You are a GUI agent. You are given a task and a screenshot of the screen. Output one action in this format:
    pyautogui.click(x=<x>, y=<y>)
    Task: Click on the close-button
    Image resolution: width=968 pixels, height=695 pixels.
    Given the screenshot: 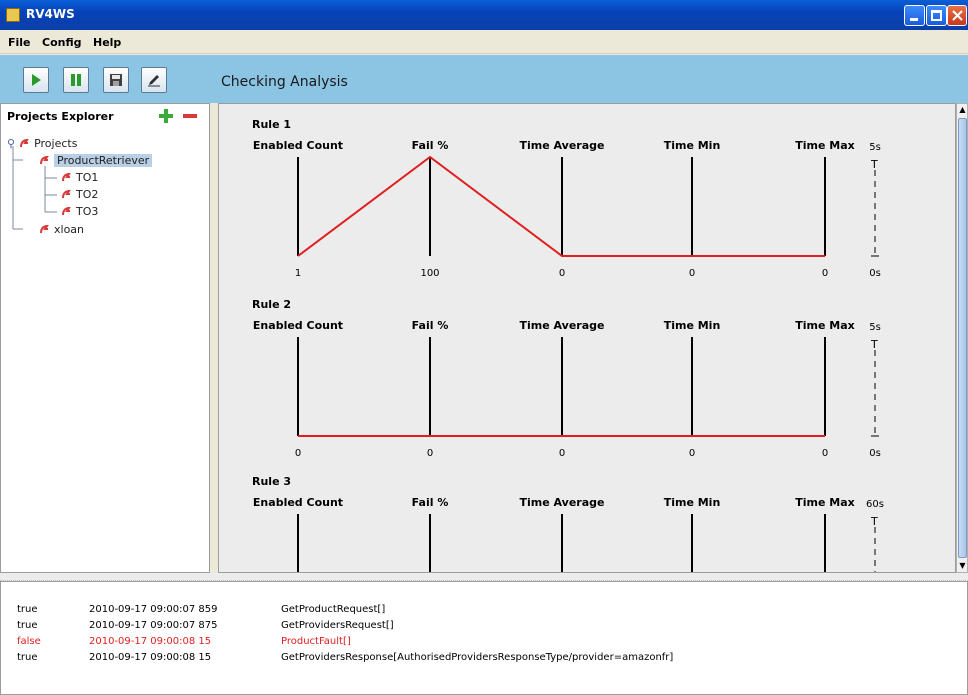 What is the action you would take?
    pyautogui.click(x=957, y=15)
    